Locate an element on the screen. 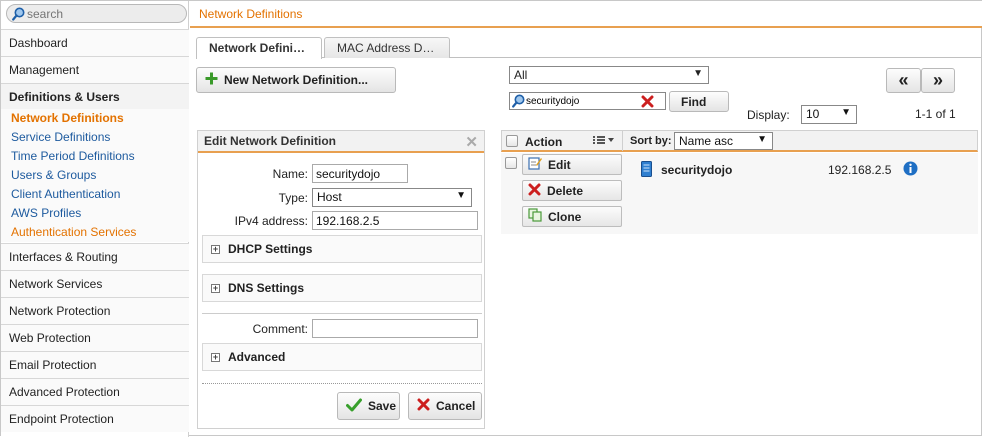  close-icon: ✕ is located at coordinates (471, 142).